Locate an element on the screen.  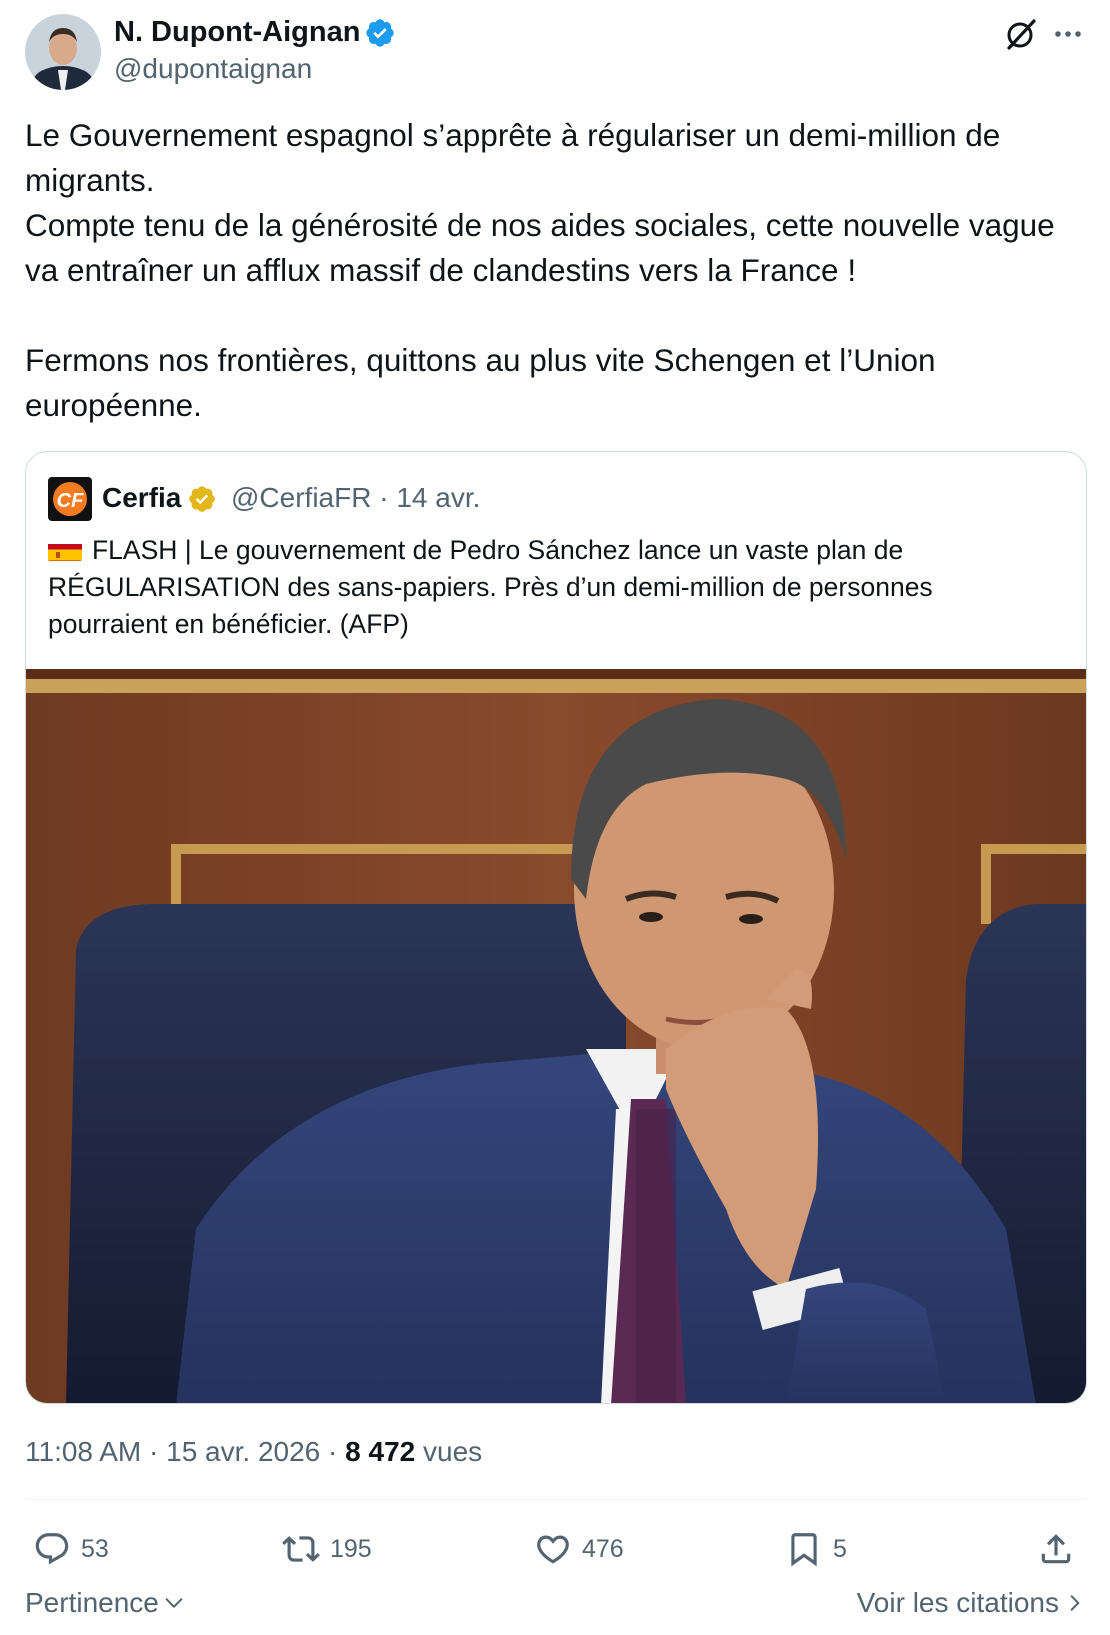
chevron-right-icon is located at coordinates (1075, 1603).